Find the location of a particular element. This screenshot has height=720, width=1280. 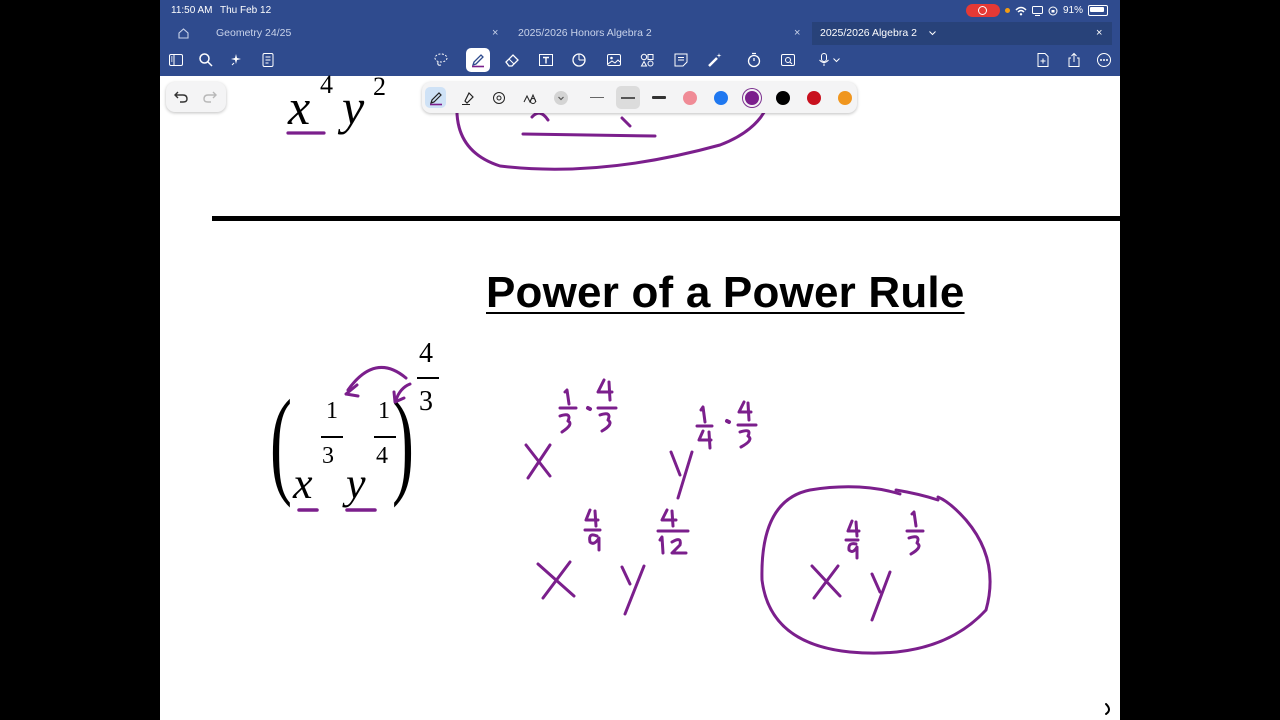

stroke-width-medium is located at coordinates (628, 97).